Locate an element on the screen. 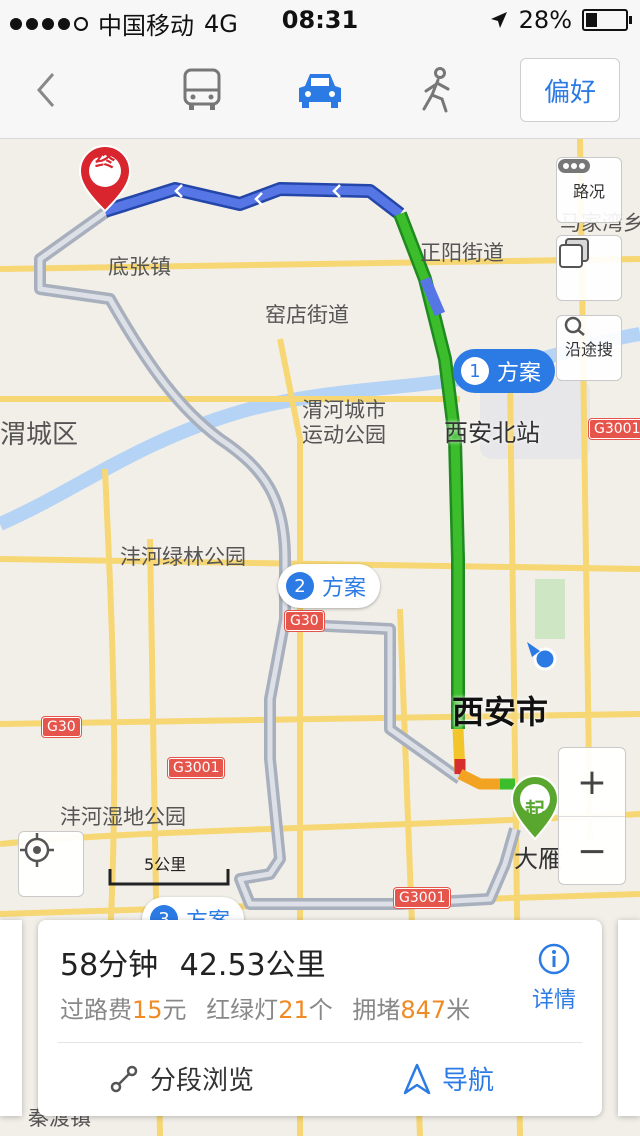  transport-mode-bar: 偏好 is located at coordinates (320, 89).